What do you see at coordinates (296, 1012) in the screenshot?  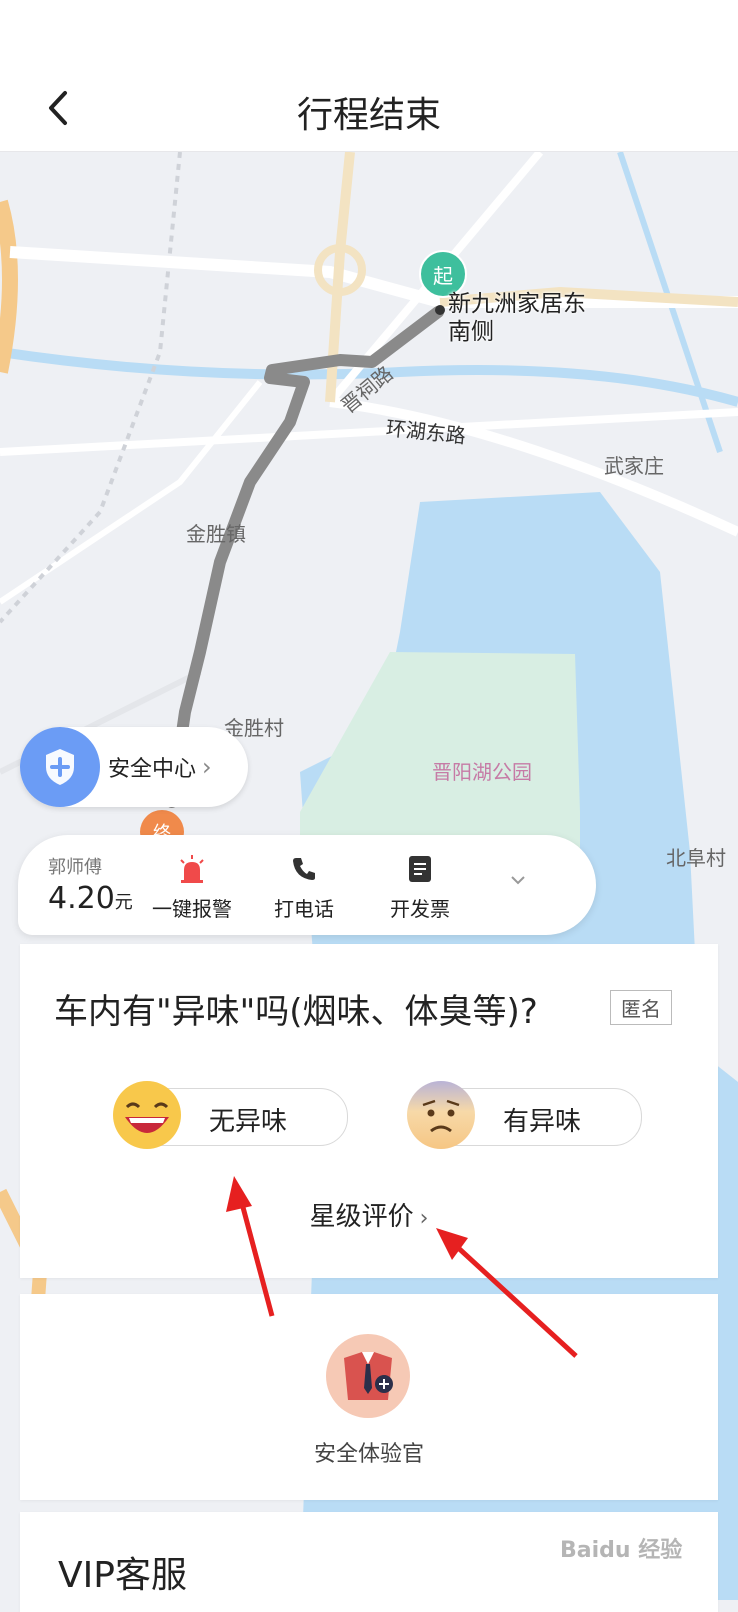 I see `odor-question: 车内有"异味"吗(烟味、体臭等)?` at bounding box center [296, 1012].